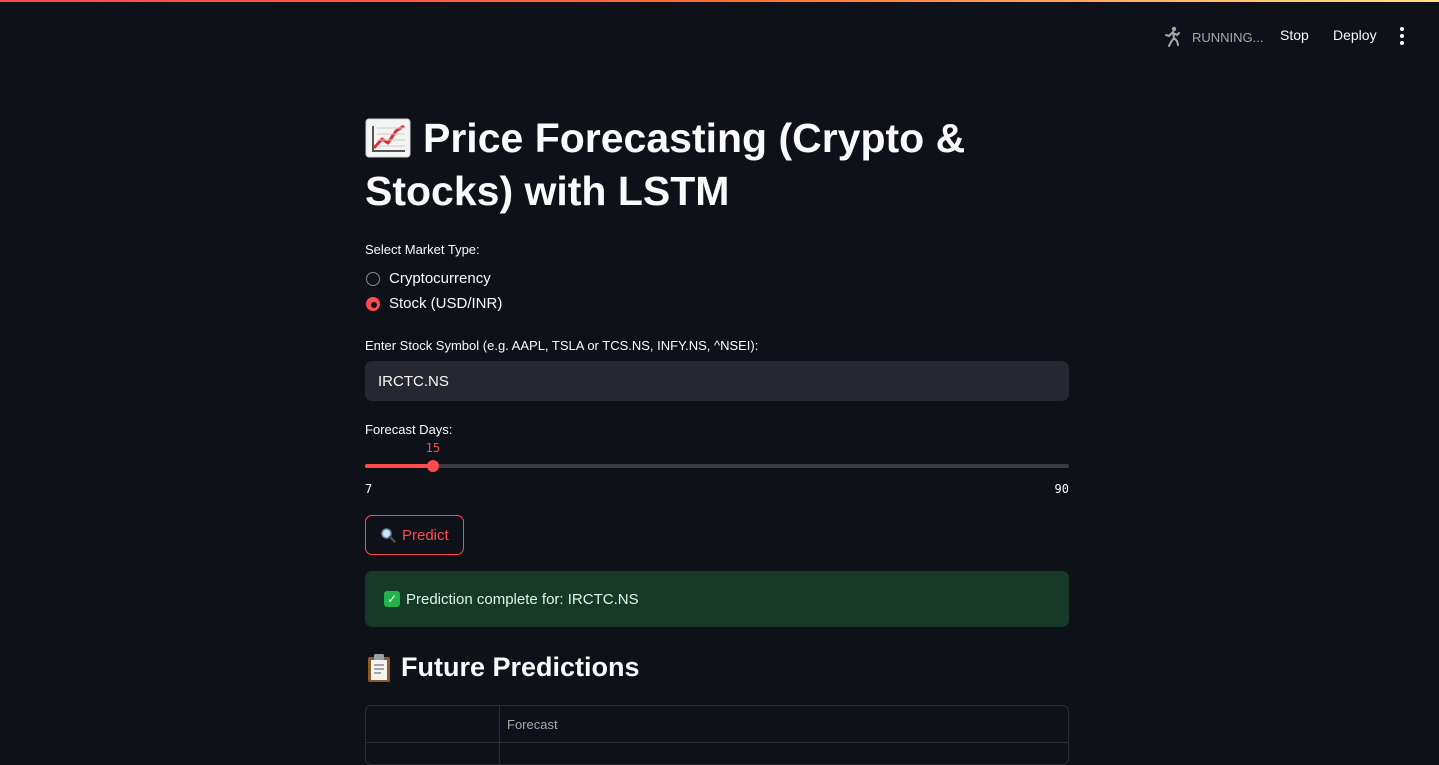 Image resolution: width=1439 pixels, height=765 pixels. What do you see at coordinates (1355, 35) in the screenshot?
I see `deploy-button: Deploy` at bounding box center [1355, 35].